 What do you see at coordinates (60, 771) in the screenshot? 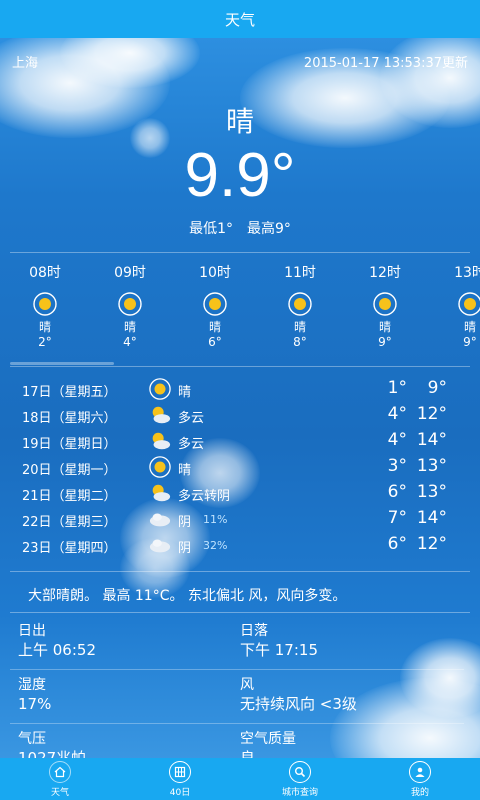
I see `home-icon` at bounding box center [60, 771].